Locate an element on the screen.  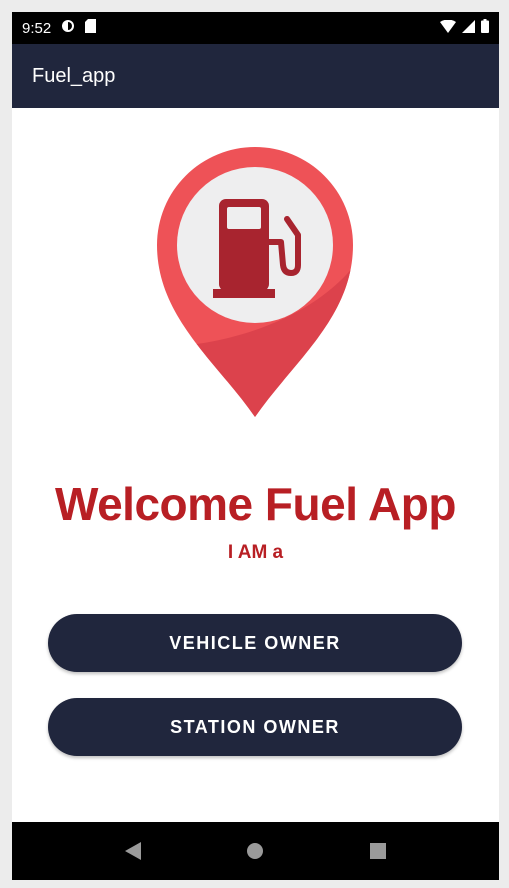
status-bar: 9:52 is located at coordinates (255, 28).